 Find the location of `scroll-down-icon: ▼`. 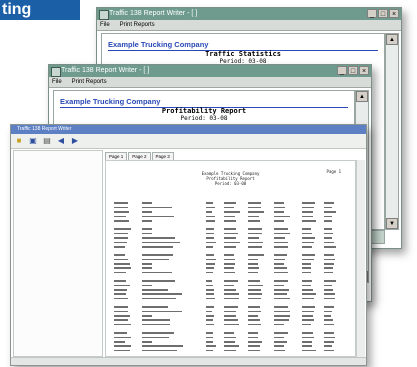

scroll-down-icon: ▼ is located at coordinates (392, 223).